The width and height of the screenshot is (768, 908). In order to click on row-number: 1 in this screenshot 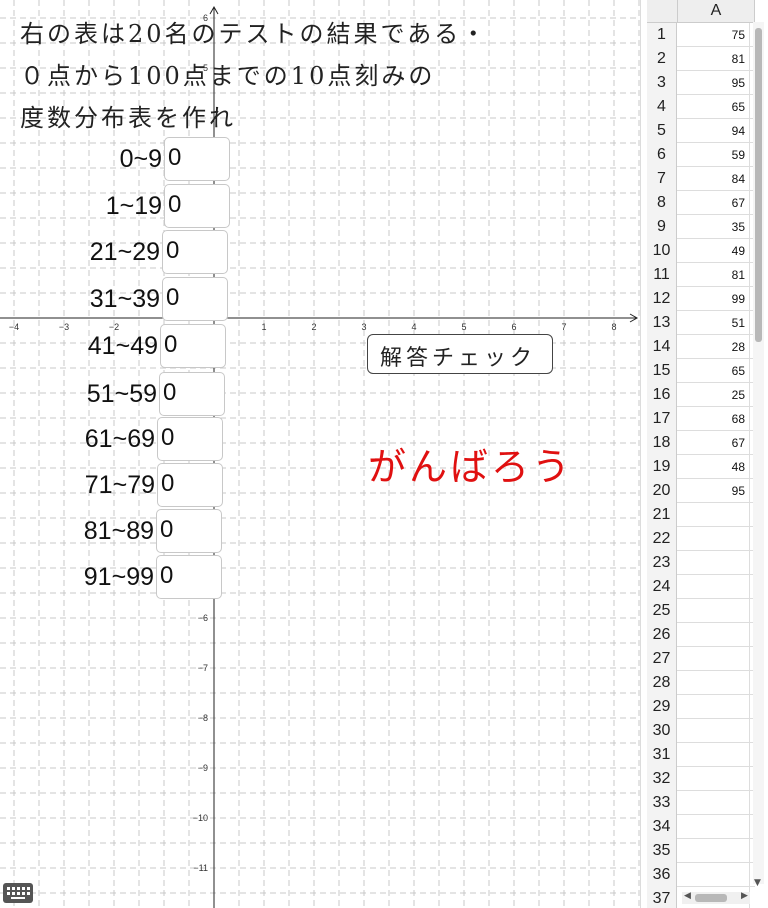, I will do `click(662, 35)`.